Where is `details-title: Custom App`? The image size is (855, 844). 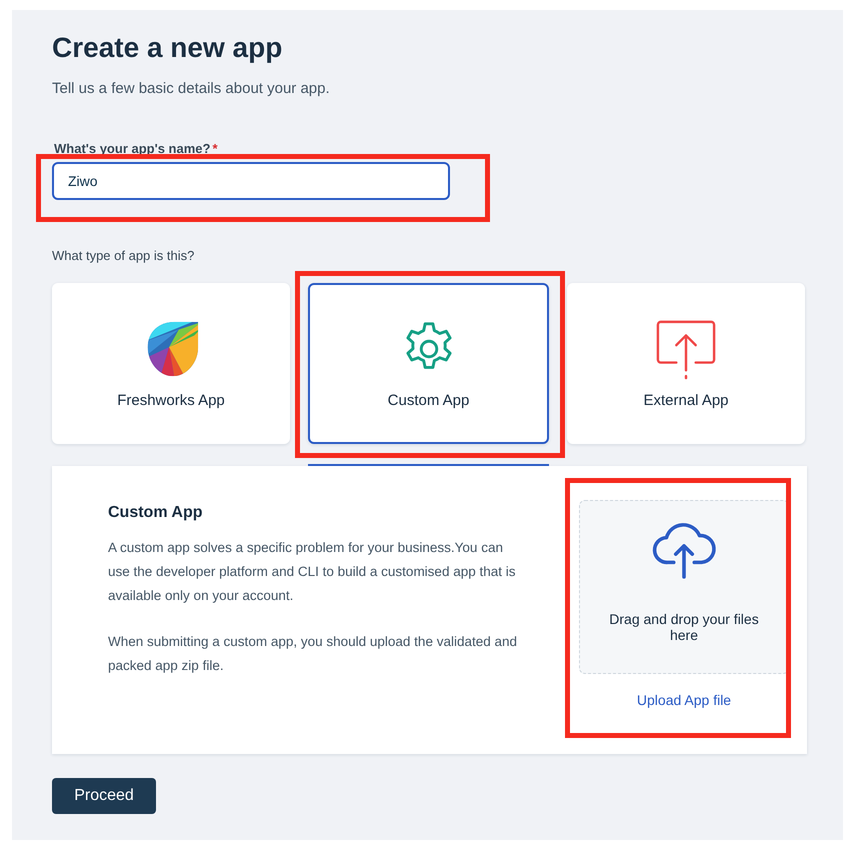 details-title: Custom App is located at coordinates (156, 513).